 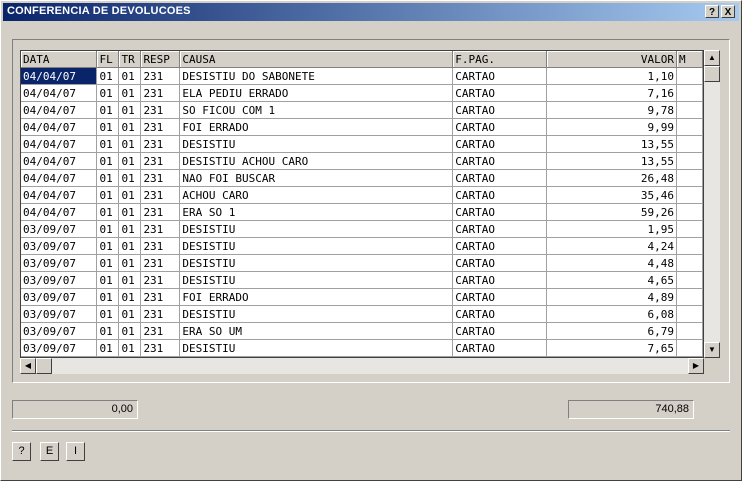 What do you see at coordinates (130, 59) in the screenshot?
I see `col-header-tr: TR` at bounding box center [130, 59].